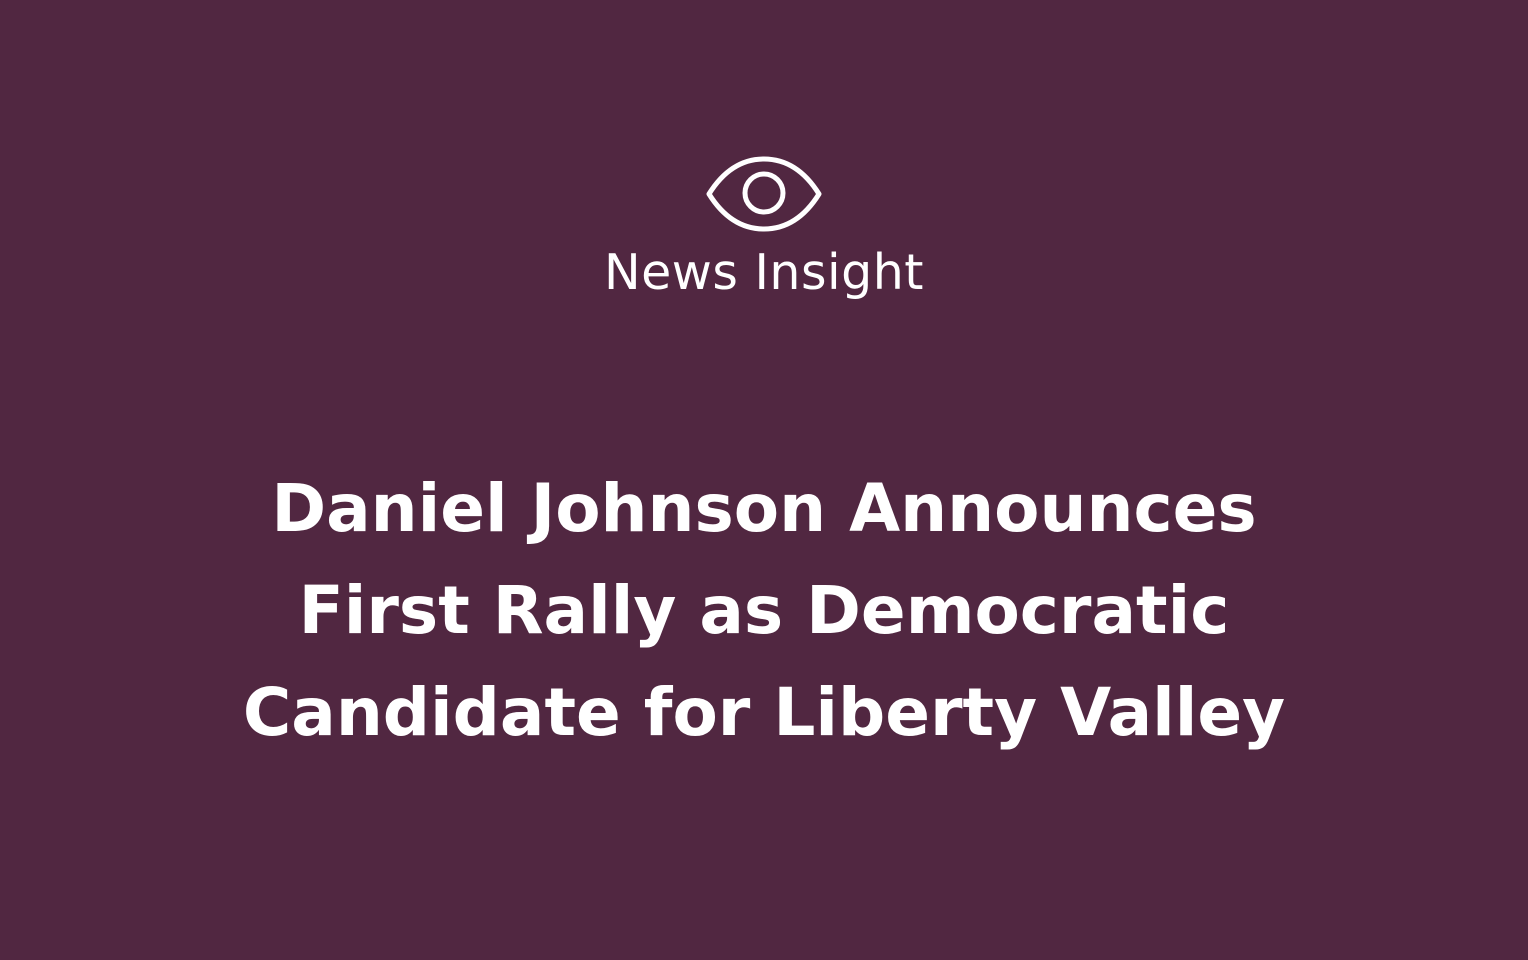 The image size is (1528, 960). I want to click on brand-name: News Insight, so click(763, 272).